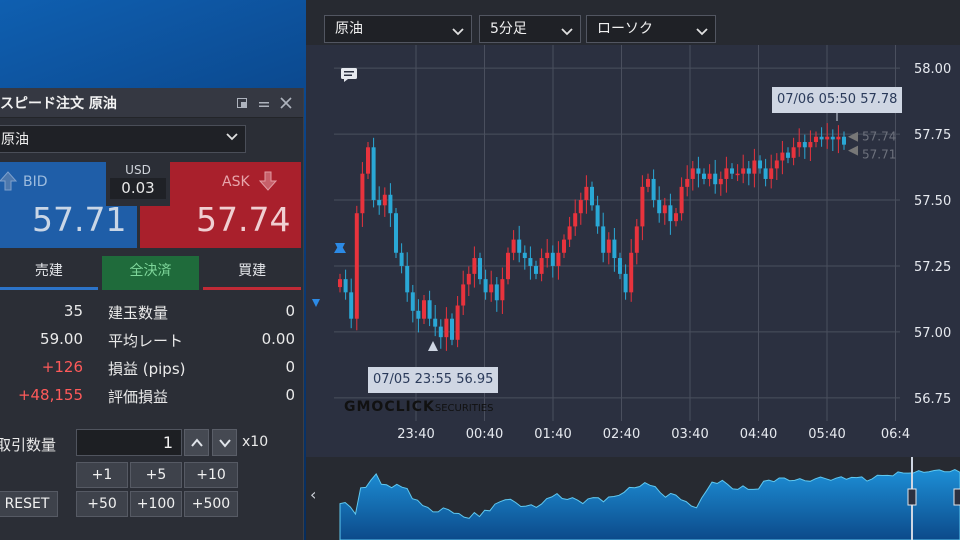 The height and width of the screenshot is (540, 960). I want to click on chart-navigator: ‹, so click(633, 498).